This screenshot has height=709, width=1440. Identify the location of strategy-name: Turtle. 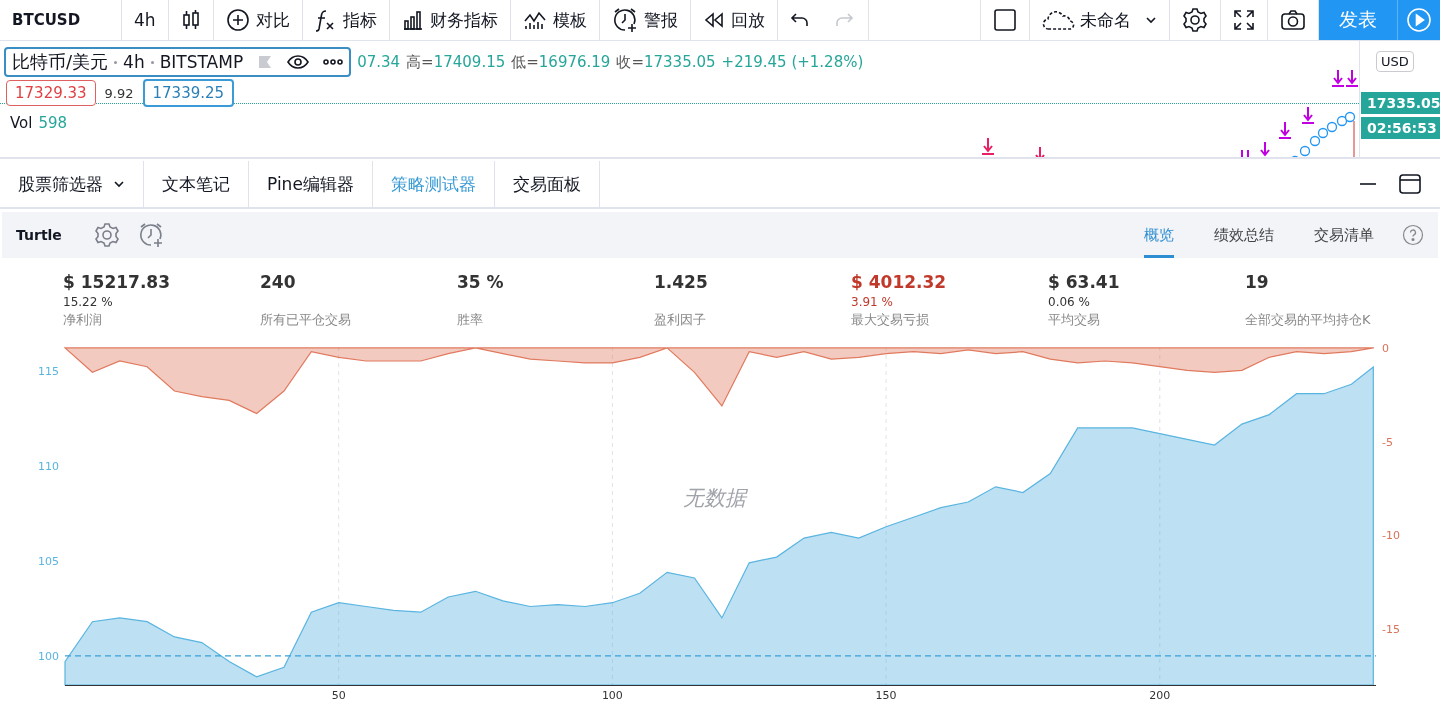
(39, 235).